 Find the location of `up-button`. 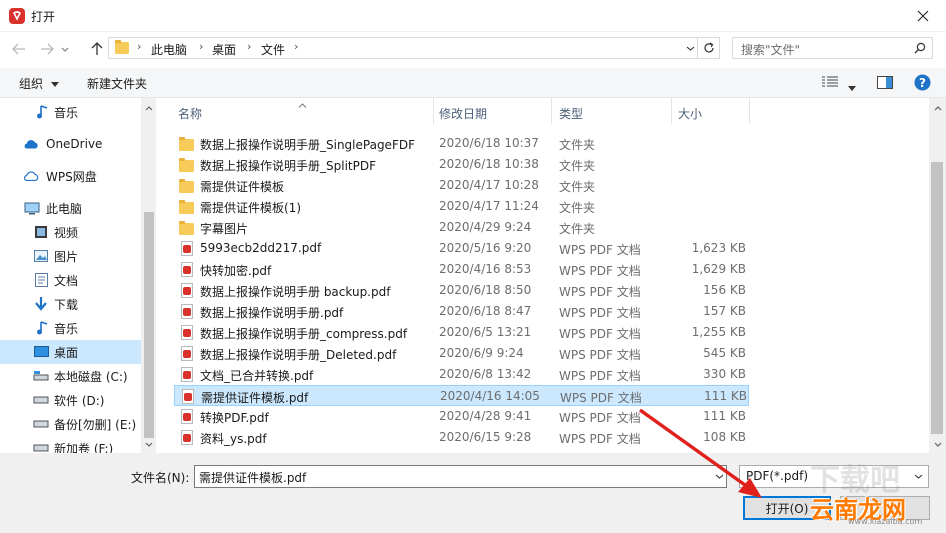

up-button is located at coordinates (97, 49).